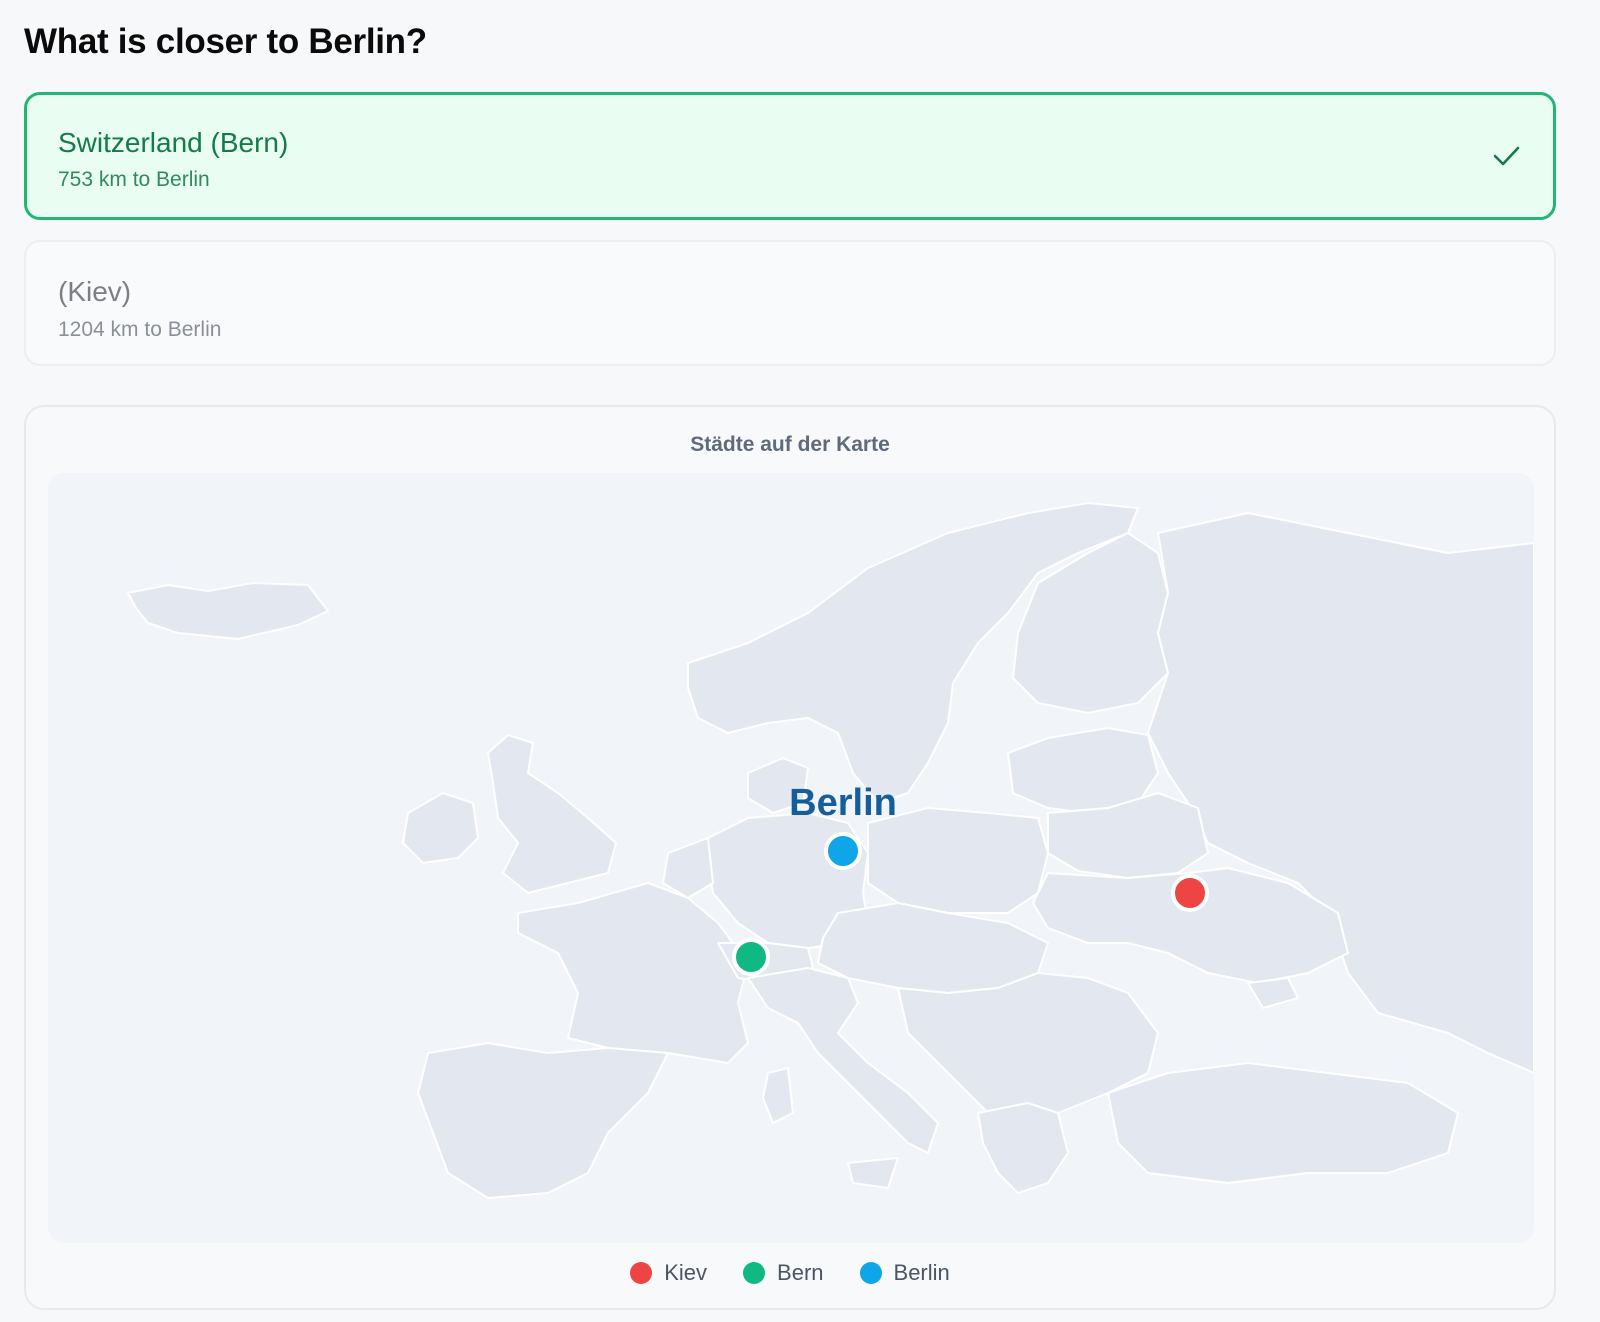 Image resolution: width=1600 pixels, height=1322 pixels. I want to click on legend-item-bern: Bern, so click(783, 1273).